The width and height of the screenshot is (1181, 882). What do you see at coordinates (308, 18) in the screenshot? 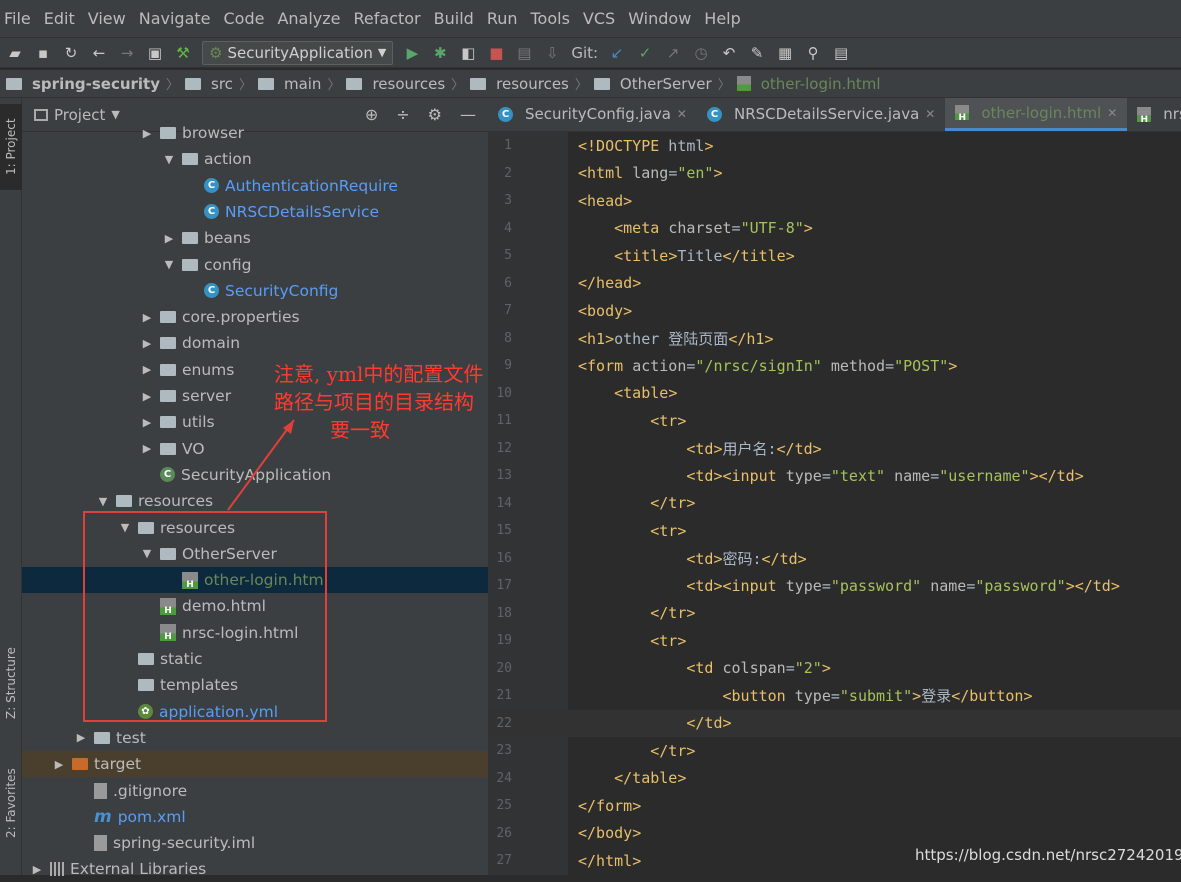
I see `menu-analyze: Analyze` at bounding box center [308, 18].